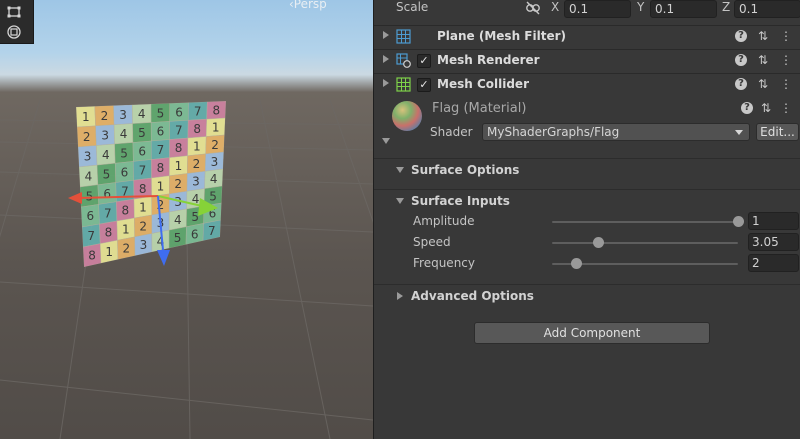  I want to click on shader-dropdown: MyShaderGraphs/Flag, so click(616, 132).